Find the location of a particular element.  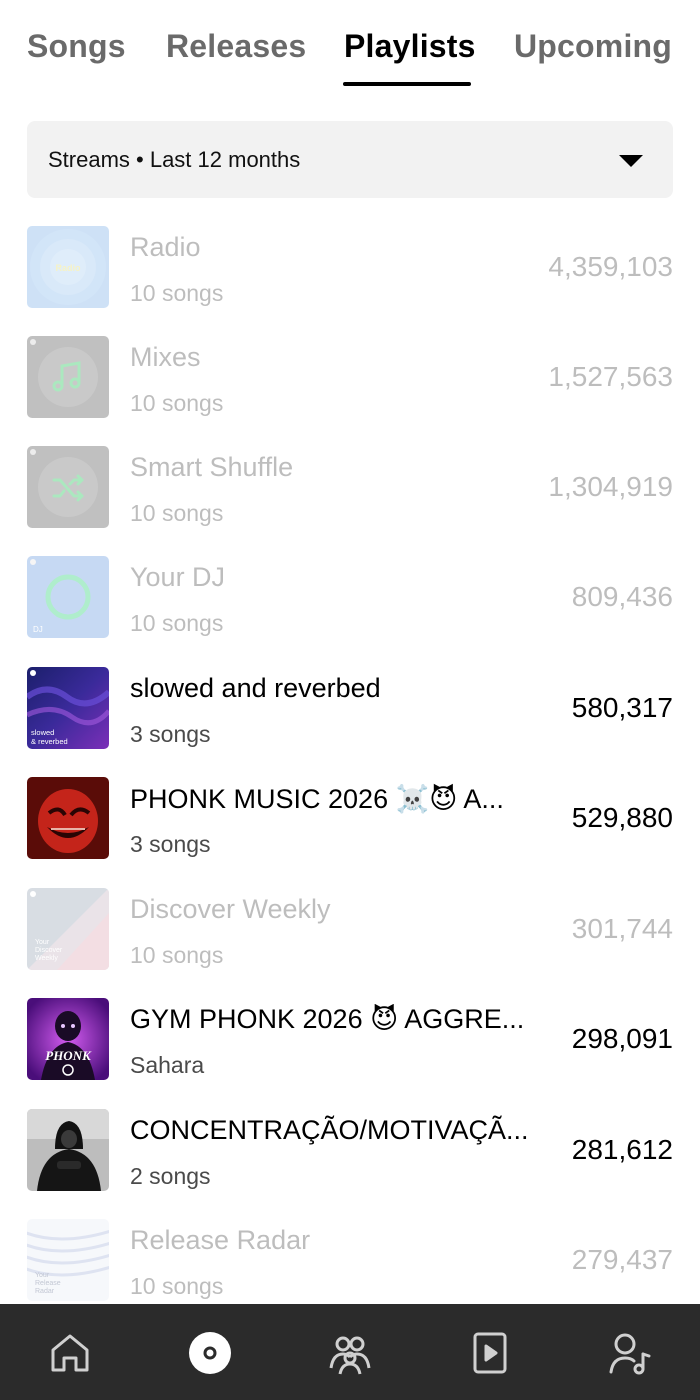

playlist-title: Release Radar is located at coordinates (220, 1240).